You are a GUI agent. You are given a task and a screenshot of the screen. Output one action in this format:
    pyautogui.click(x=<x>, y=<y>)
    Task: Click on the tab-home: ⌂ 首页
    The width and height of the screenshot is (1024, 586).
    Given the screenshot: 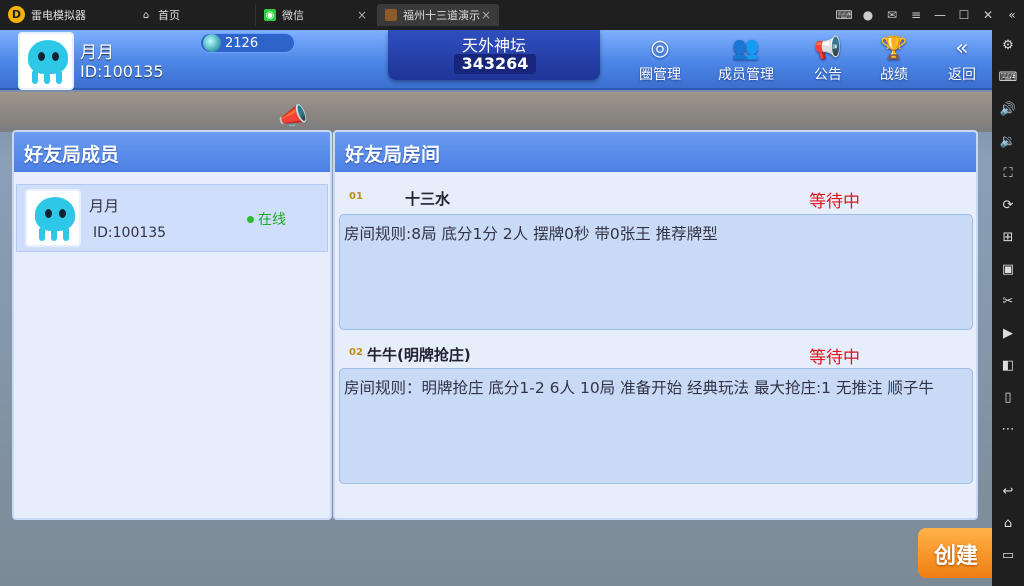 What is the action you would take?
    pyautogui.click(x=192, y=15)
    